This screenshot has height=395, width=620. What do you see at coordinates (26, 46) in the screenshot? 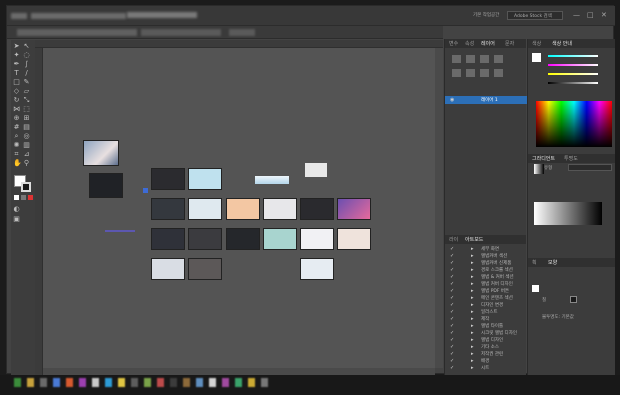
I see `direct-selection-tool-icon: ↖` at bounding box center [26, 46].